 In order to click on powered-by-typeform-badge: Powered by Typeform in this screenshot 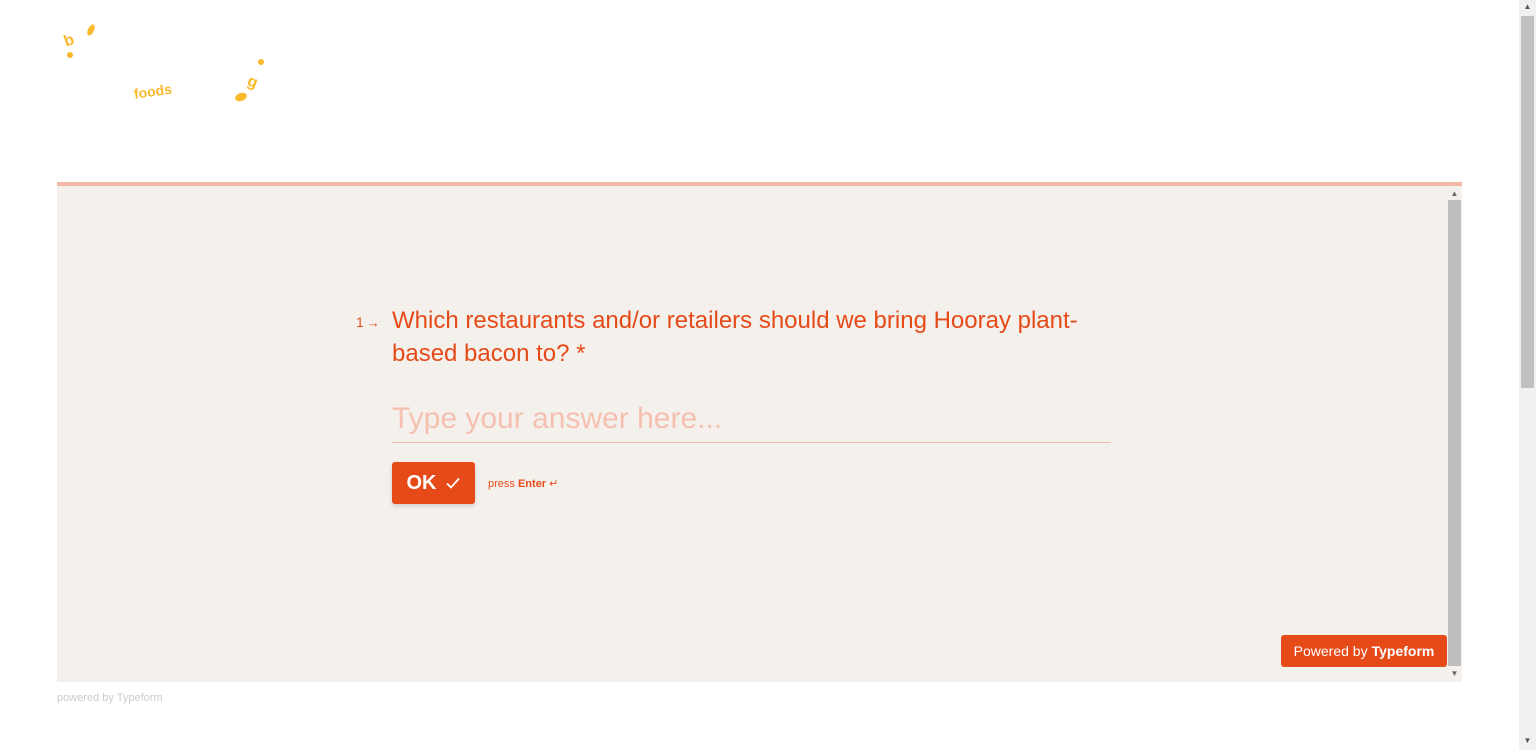, I will do `click(1364, 651)`.